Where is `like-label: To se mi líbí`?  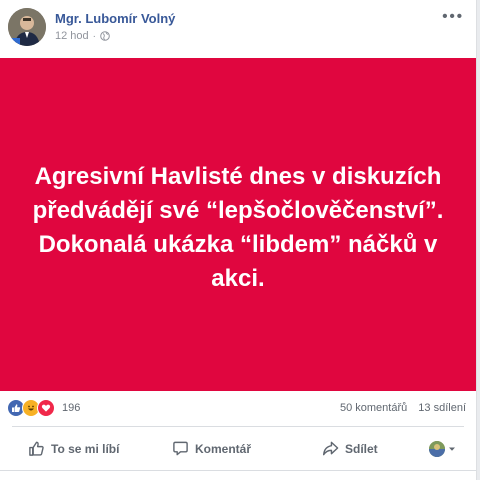
like-label: To se mi líbí is located at coordinates (85, 448).